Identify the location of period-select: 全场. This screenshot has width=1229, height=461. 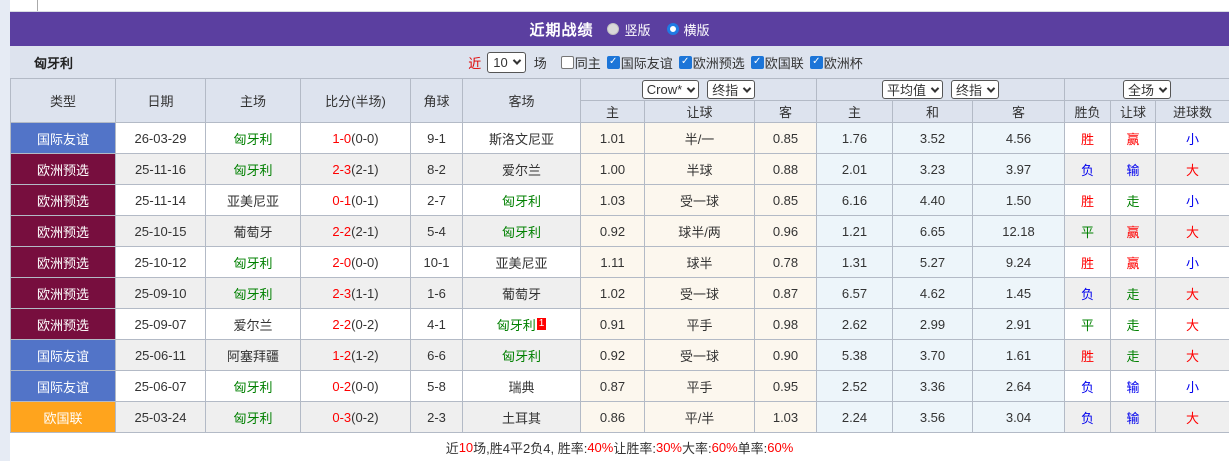
(1147, 89).